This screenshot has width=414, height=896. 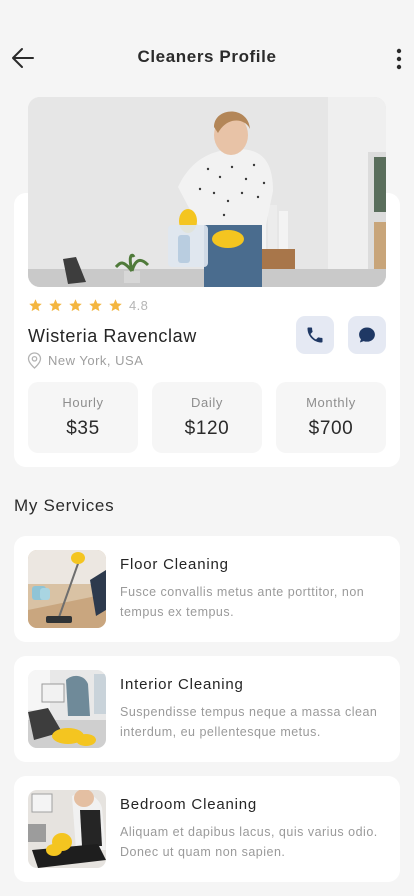 I want to click on location: New York, USA, so click(x=85, y=360).